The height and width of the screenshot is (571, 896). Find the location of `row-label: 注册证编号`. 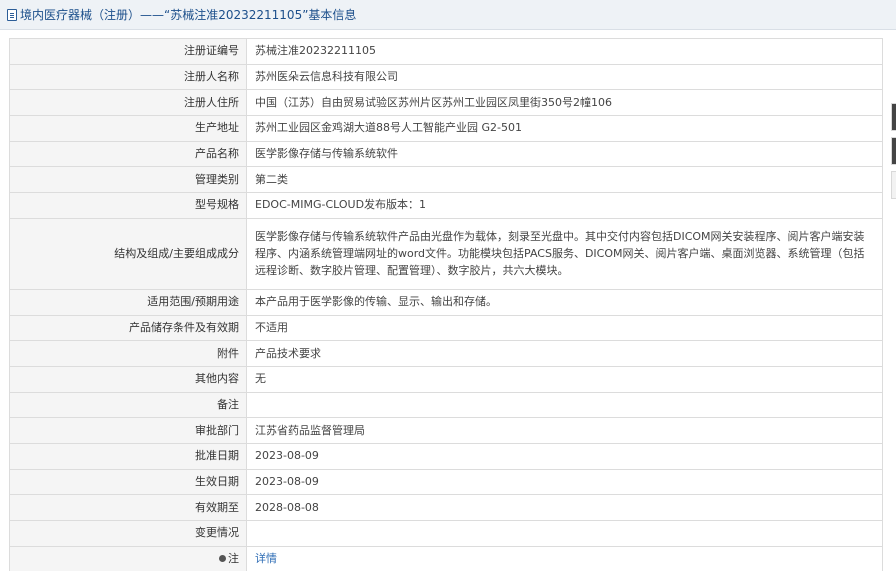

row-label: 注册证编号 is located at coordinates (128, 51).